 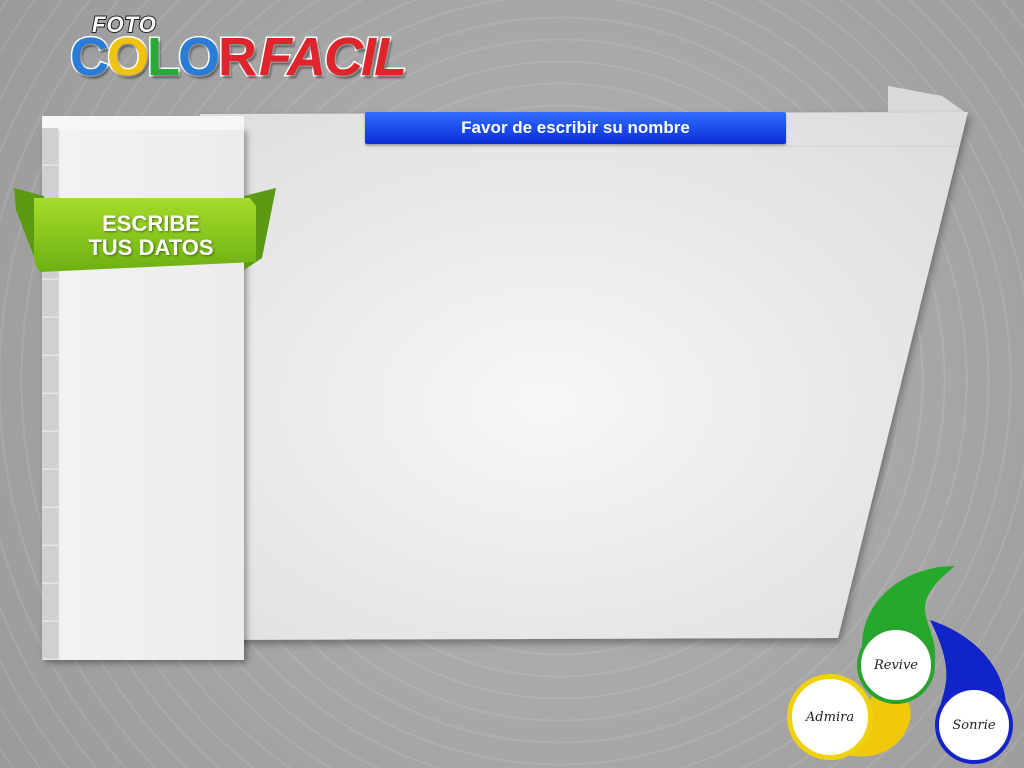 I want to click on admira-badge: Admira, so click(x=830, y=717).